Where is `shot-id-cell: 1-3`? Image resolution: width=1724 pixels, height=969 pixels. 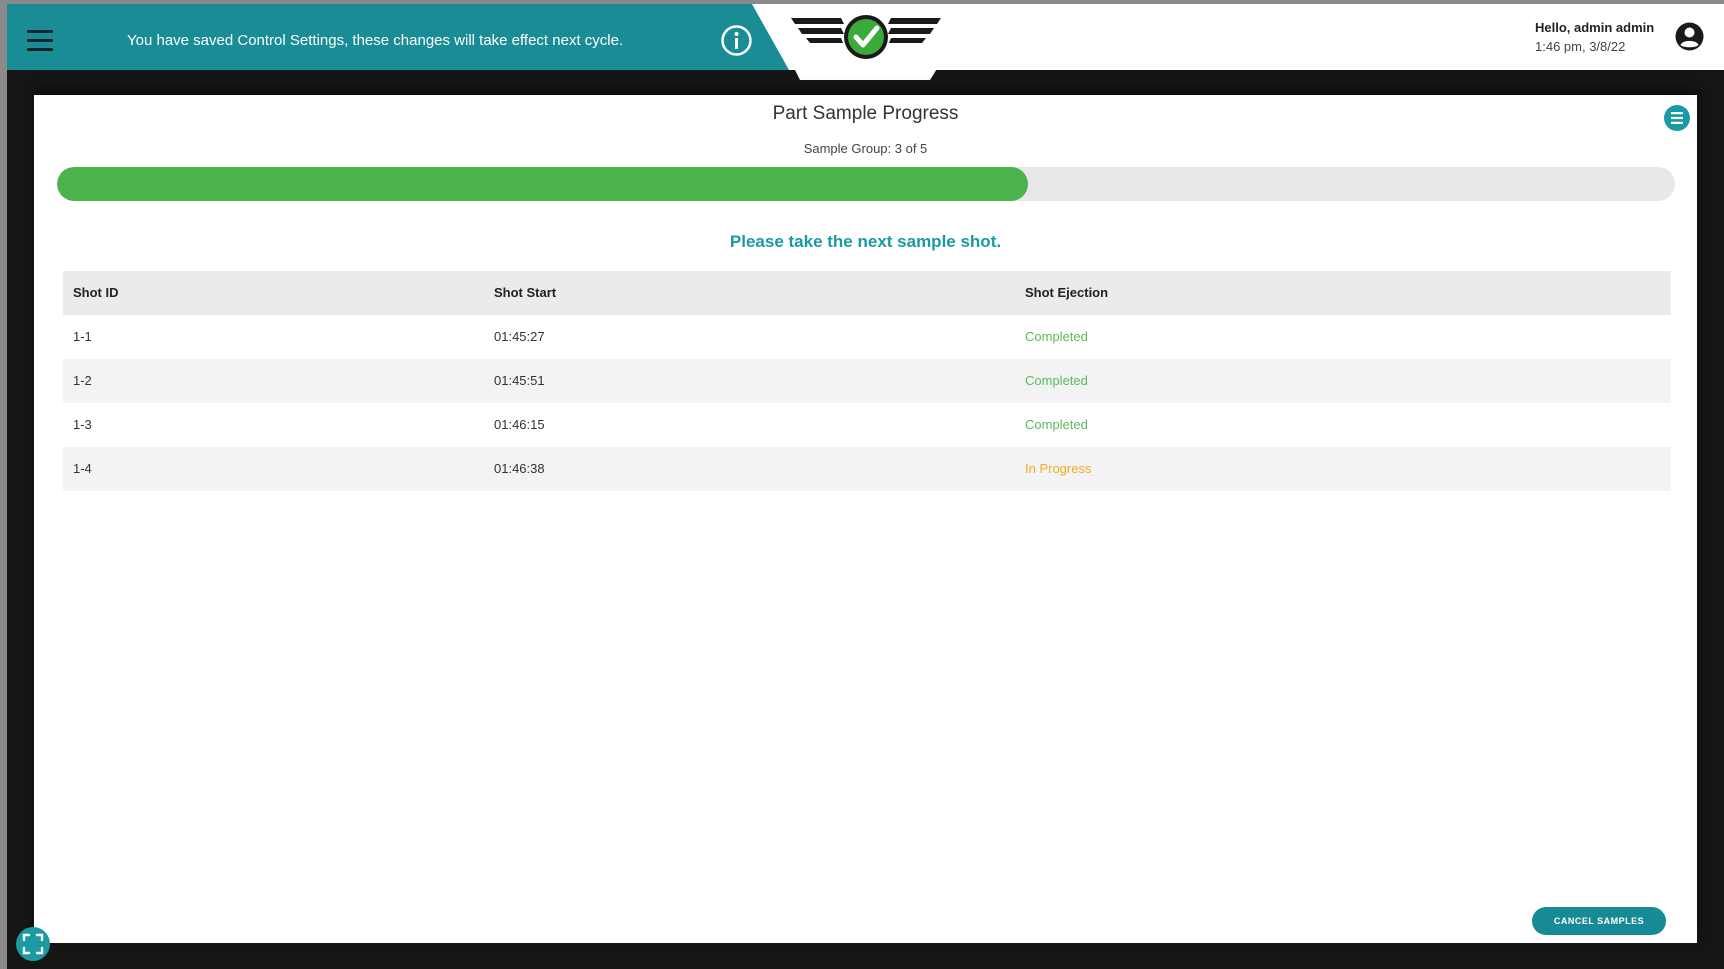 shot-id-cell: 1-3 is located at coordinates (82, 424).